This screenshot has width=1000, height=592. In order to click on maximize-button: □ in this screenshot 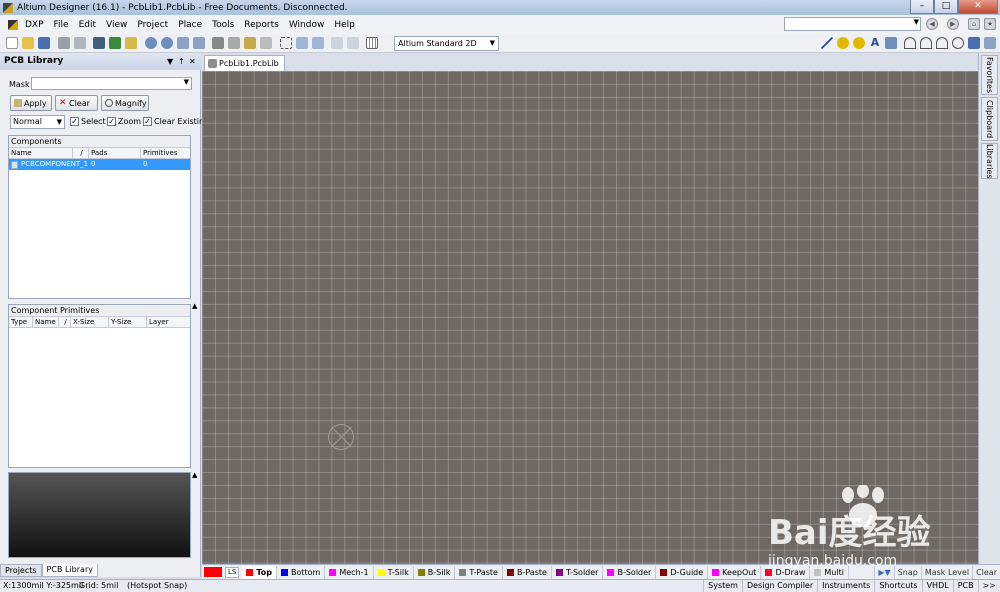, I will do `click(946, 7)`.